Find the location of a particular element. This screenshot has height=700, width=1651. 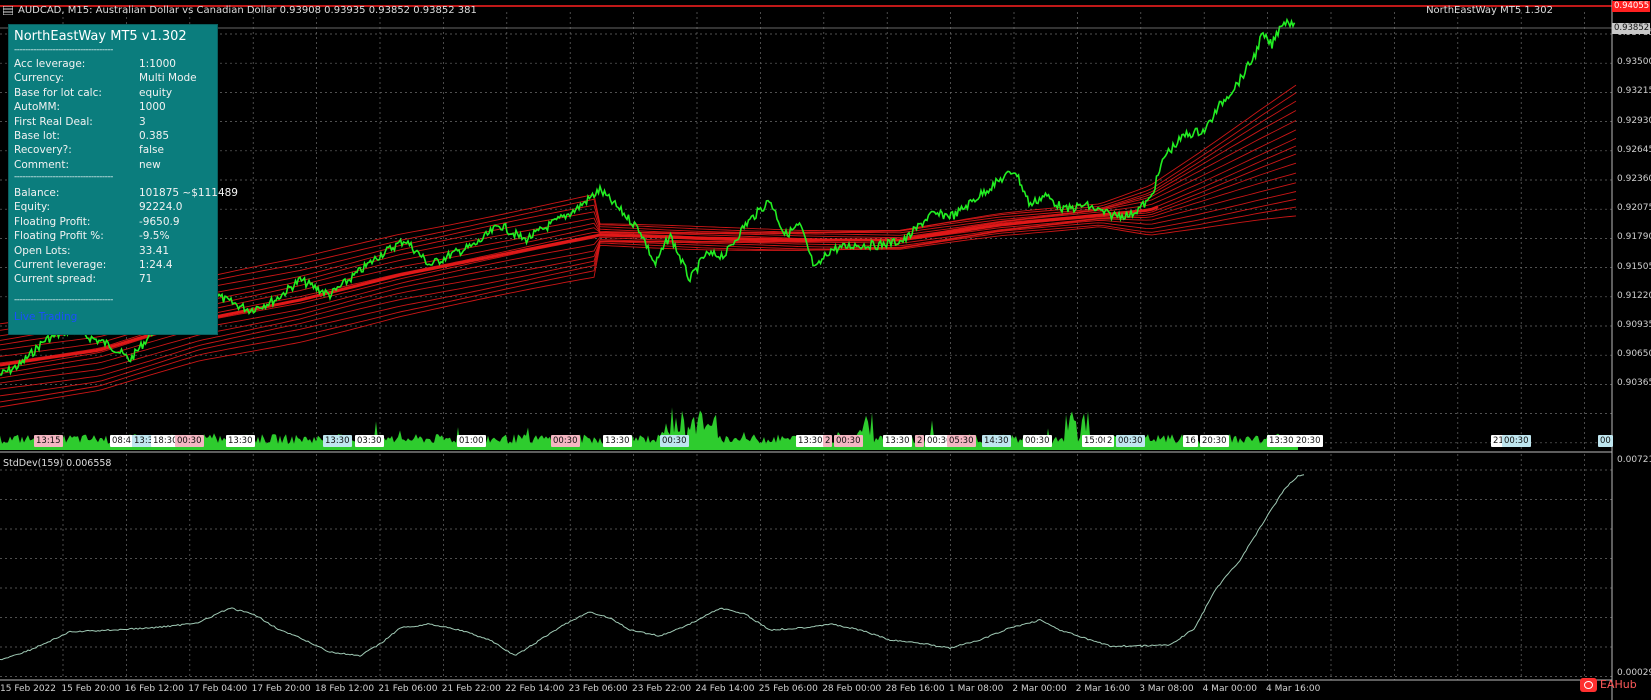

price-axis-label: 0.92645 is located at coordinates (1634, 149).